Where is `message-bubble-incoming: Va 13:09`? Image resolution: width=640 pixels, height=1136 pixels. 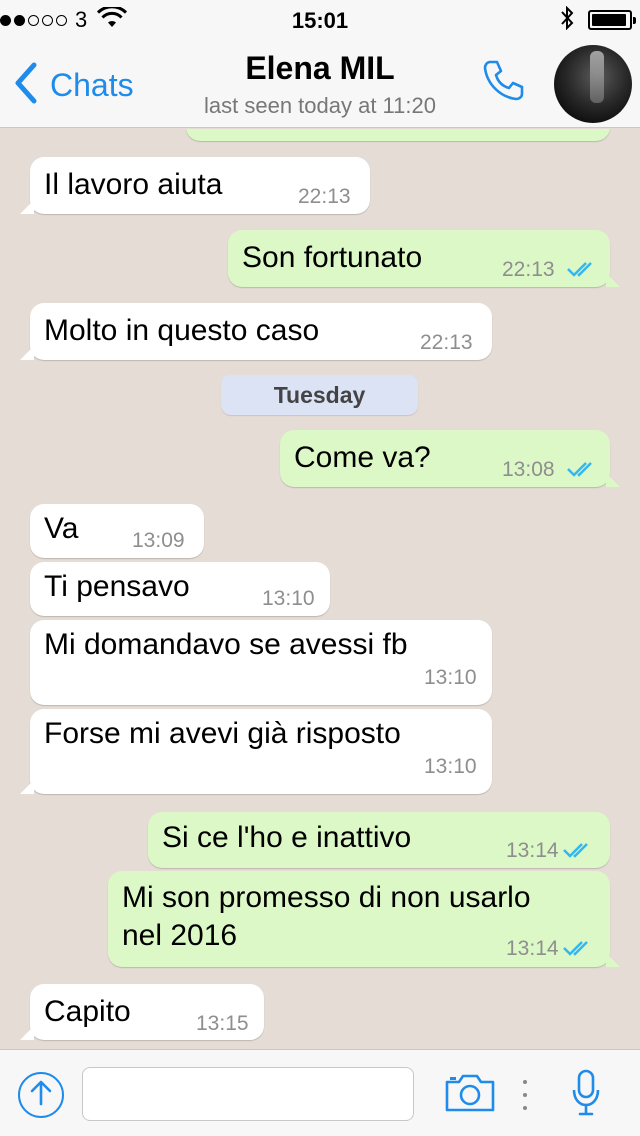 message-bubble-incoming: Va 13:09 is located at coordinates (117, 531).